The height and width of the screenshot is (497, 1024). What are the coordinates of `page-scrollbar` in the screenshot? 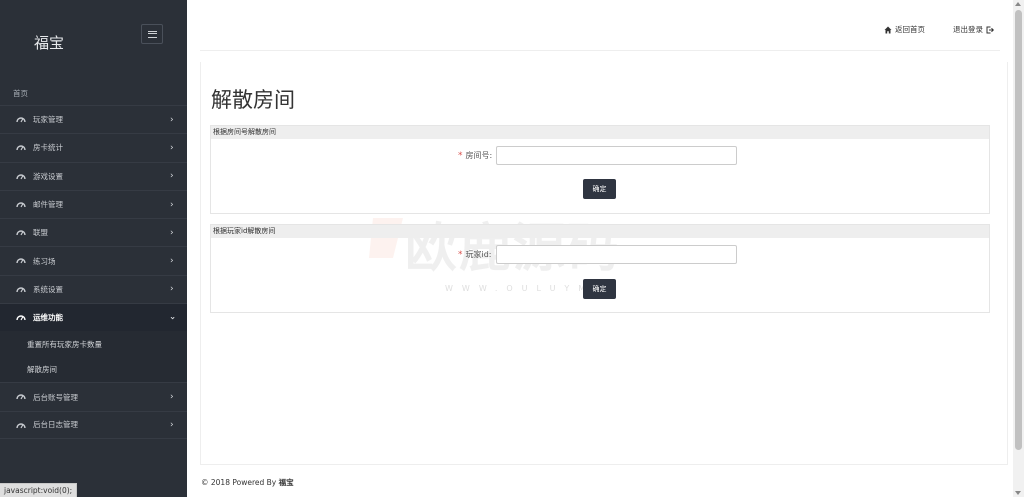 It's located at (1018, 248).